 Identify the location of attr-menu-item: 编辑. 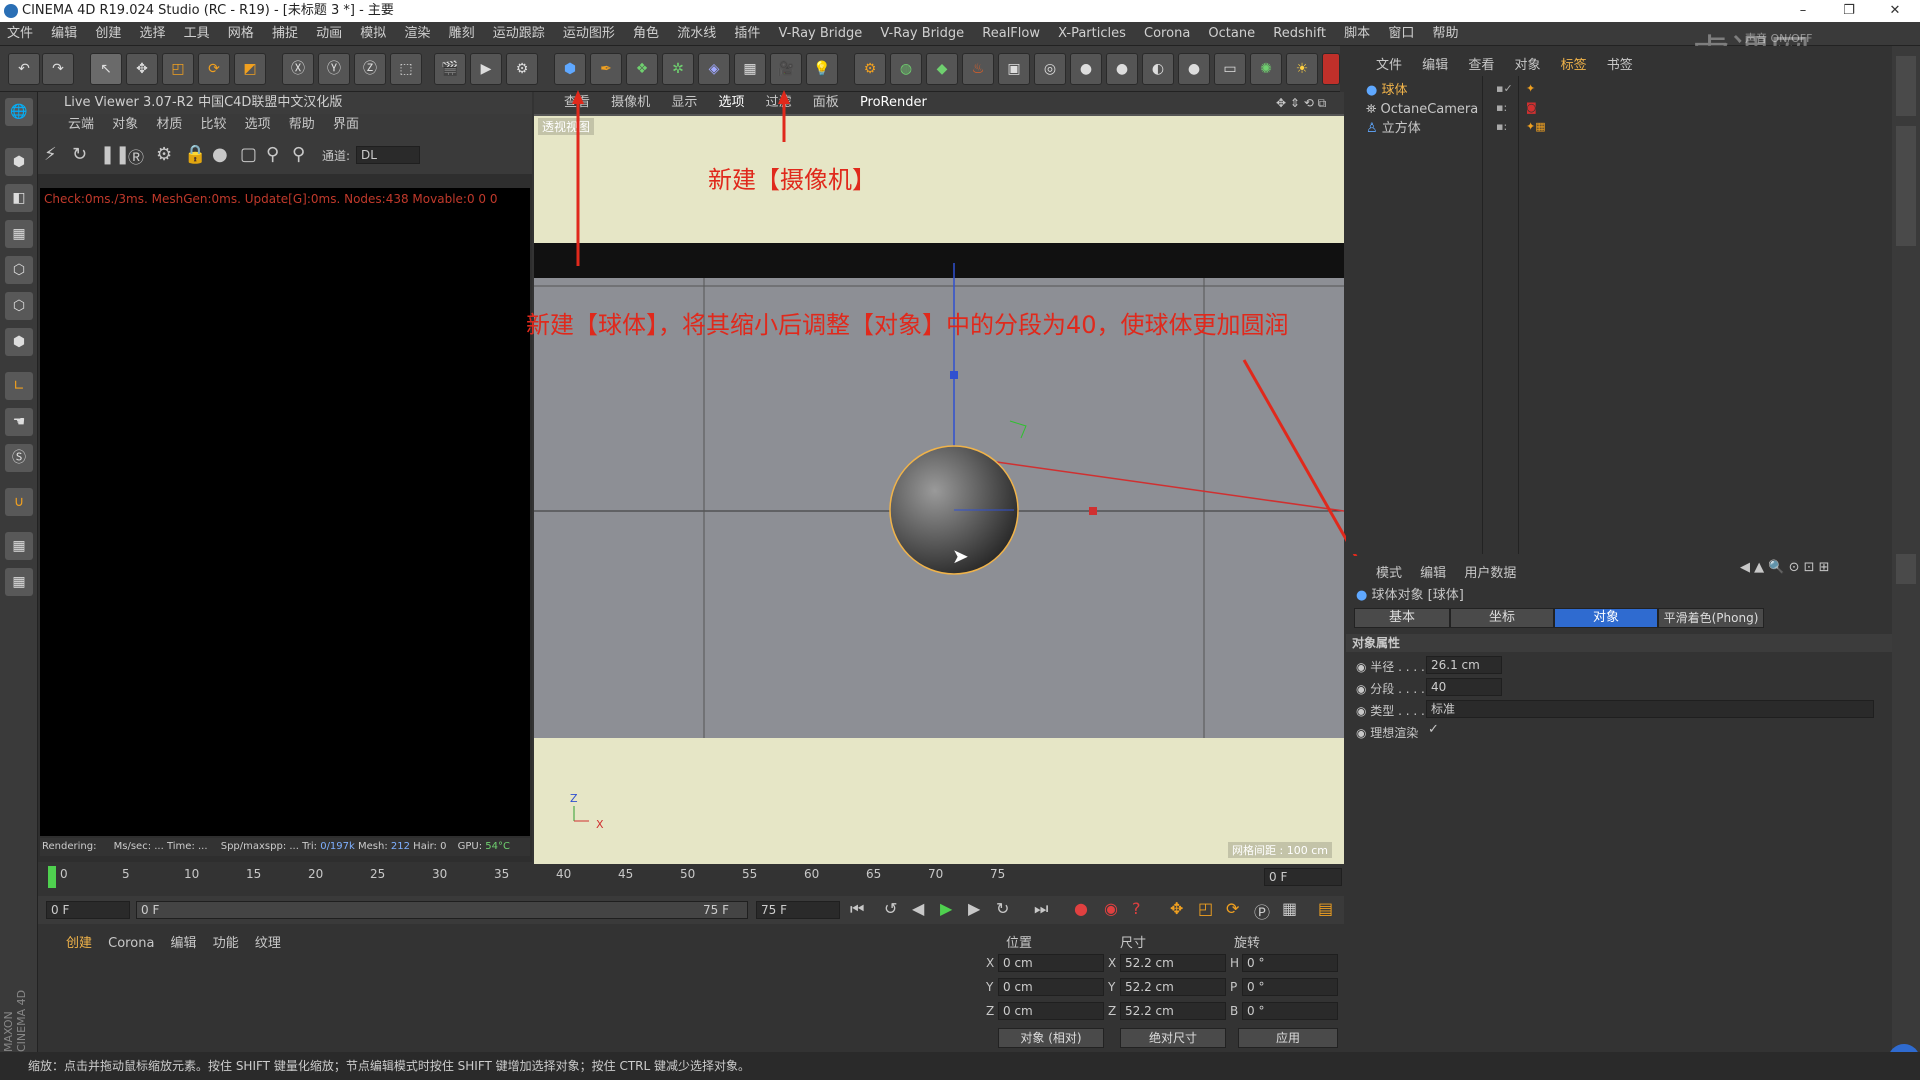
(1433, 573).